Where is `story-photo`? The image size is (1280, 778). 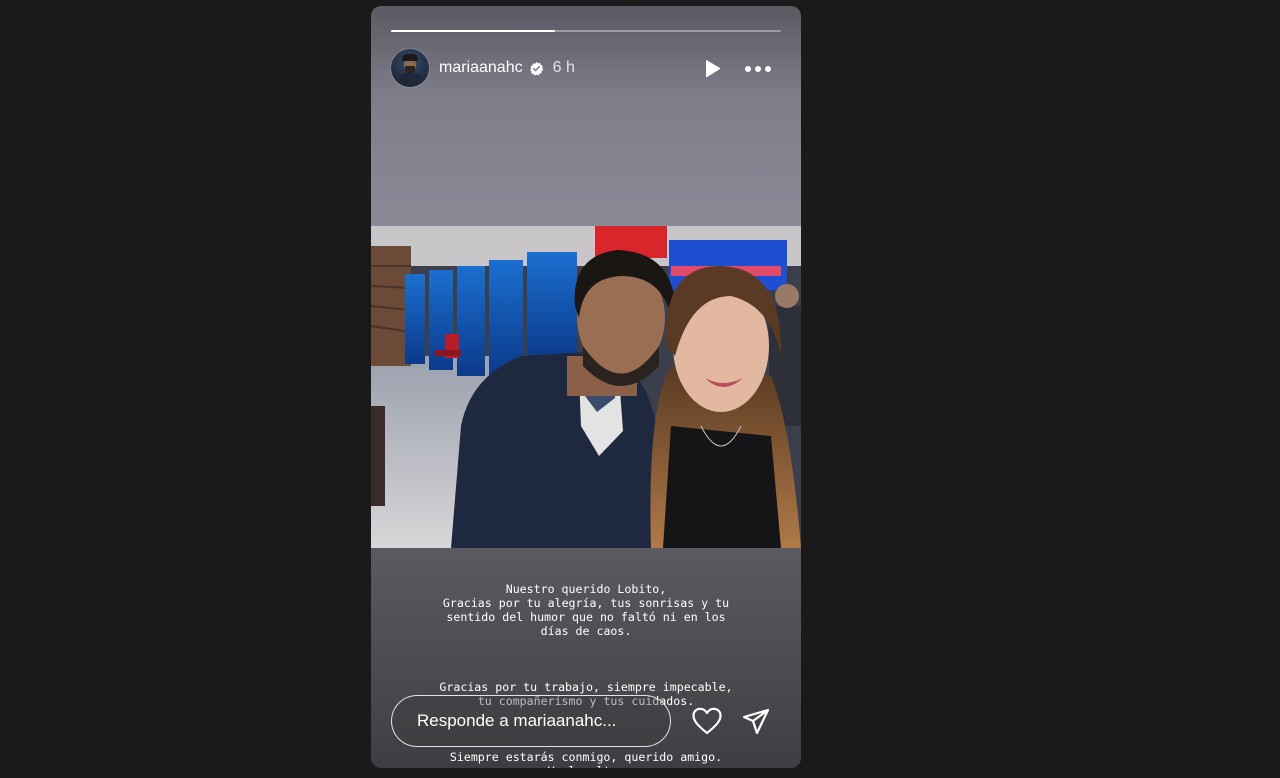 story-photo is located at coordinates (586, 387).